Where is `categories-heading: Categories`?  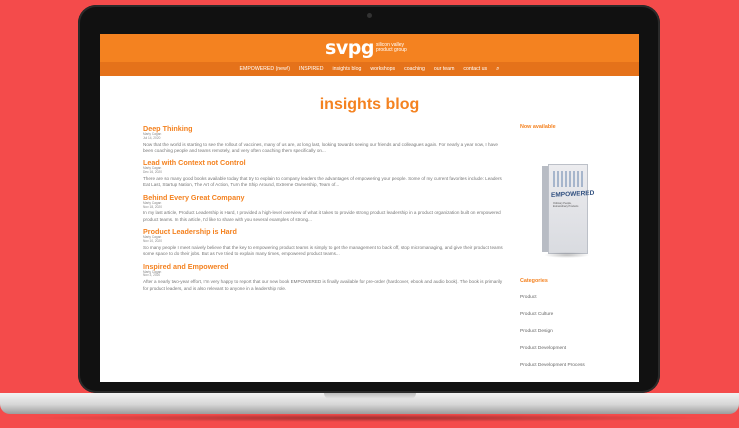 categories-heading: Categories is located at coordinates (534, 281).